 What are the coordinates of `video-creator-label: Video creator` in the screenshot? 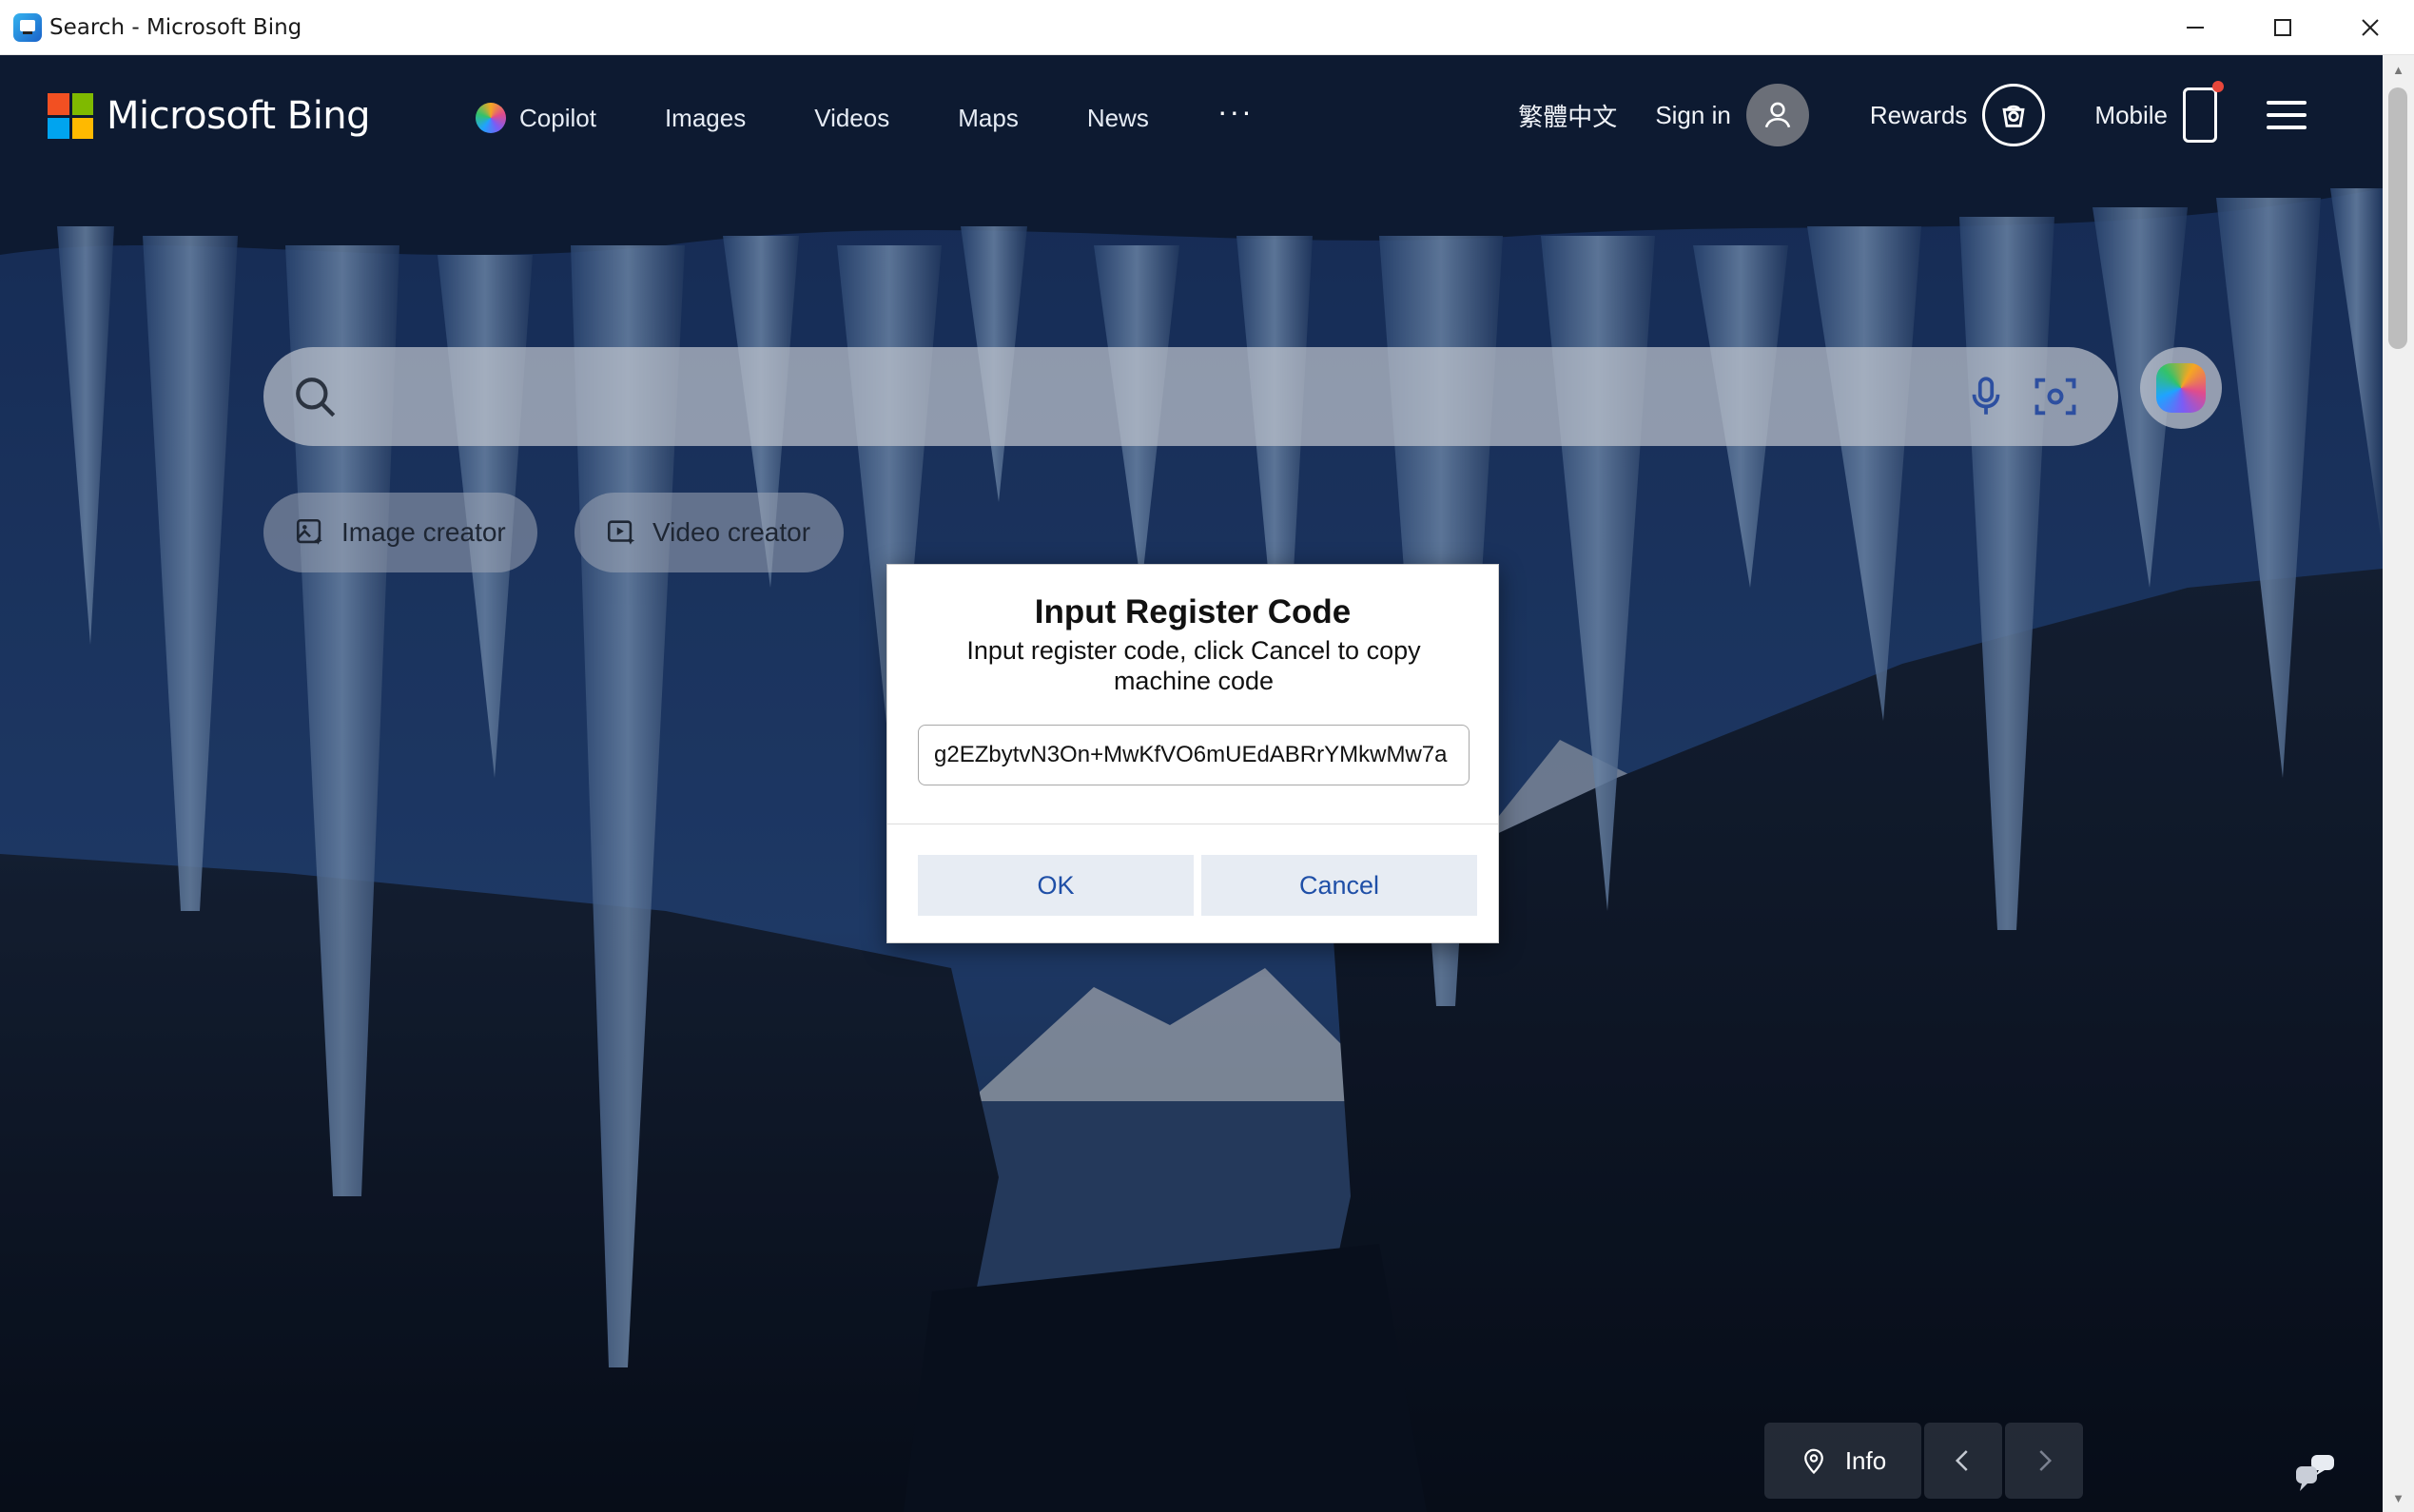 It's located at (731, 532).